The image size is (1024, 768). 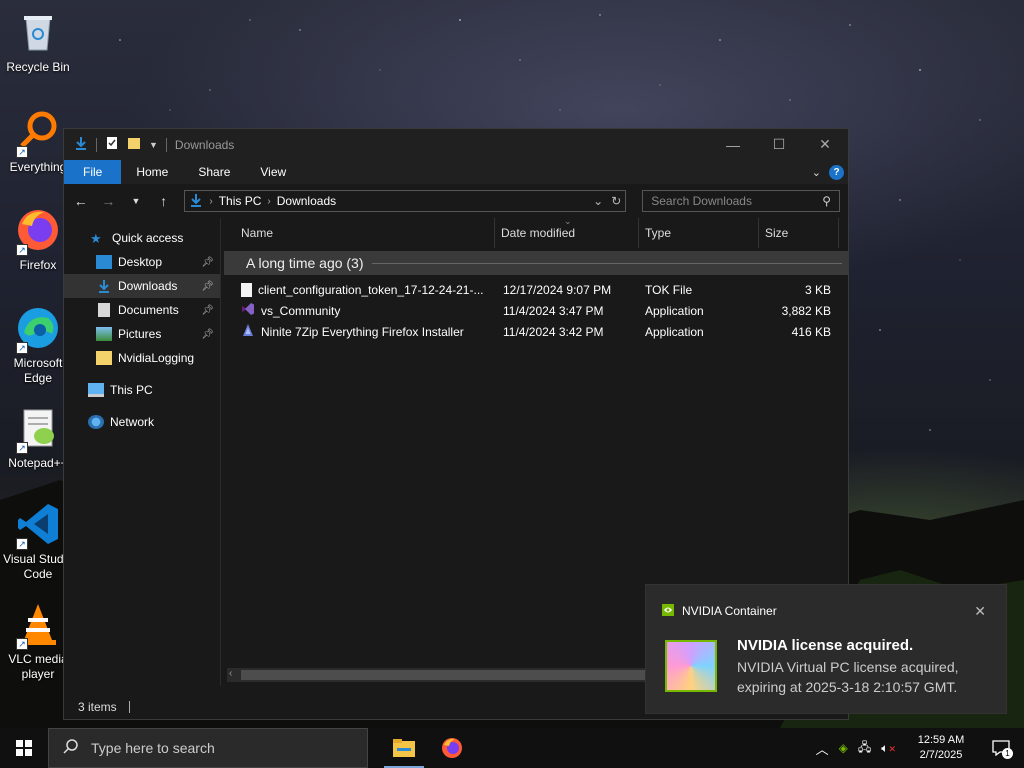 What do you see at coordinates (104, 286) in the screenshot?
I see `downloads-icon` at bounding box center [104, 286].